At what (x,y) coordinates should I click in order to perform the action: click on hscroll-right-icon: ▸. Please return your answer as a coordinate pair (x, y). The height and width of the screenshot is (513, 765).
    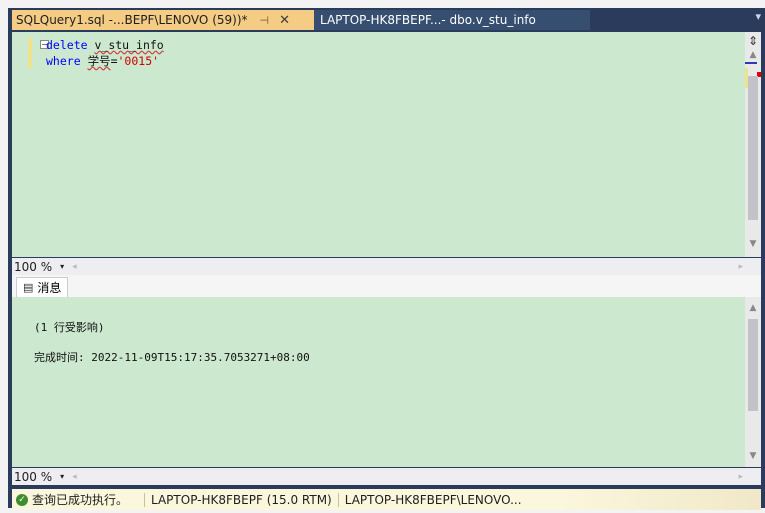
    Looking at the image, I should click on (740, 267).